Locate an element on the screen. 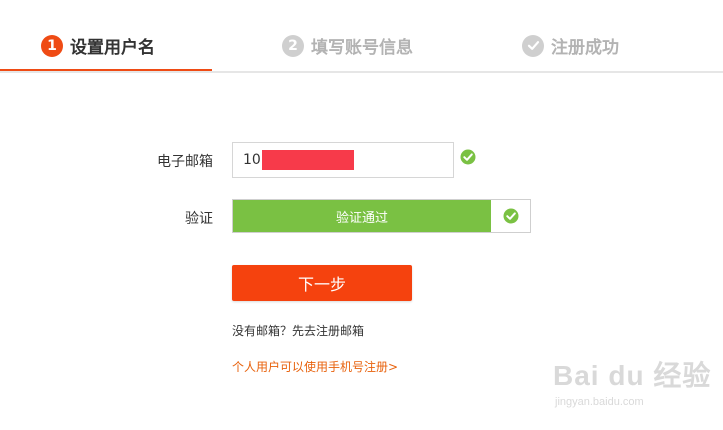 Image resolution: width=723 pixels, height=430 pixels. phone-register-link: 个人用户可以使用手机号注册> is located at coordinates (315, 366).